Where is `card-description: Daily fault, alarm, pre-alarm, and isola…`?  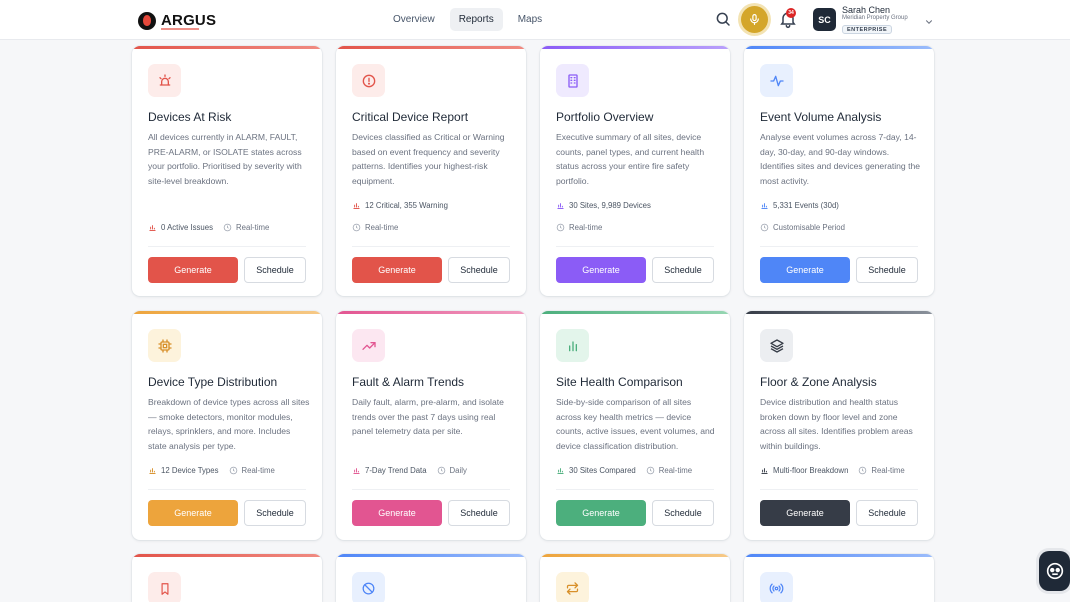 card-description: Daily fault, alarm, pre-alarm, and isola… is located at coordinates (428, 416).